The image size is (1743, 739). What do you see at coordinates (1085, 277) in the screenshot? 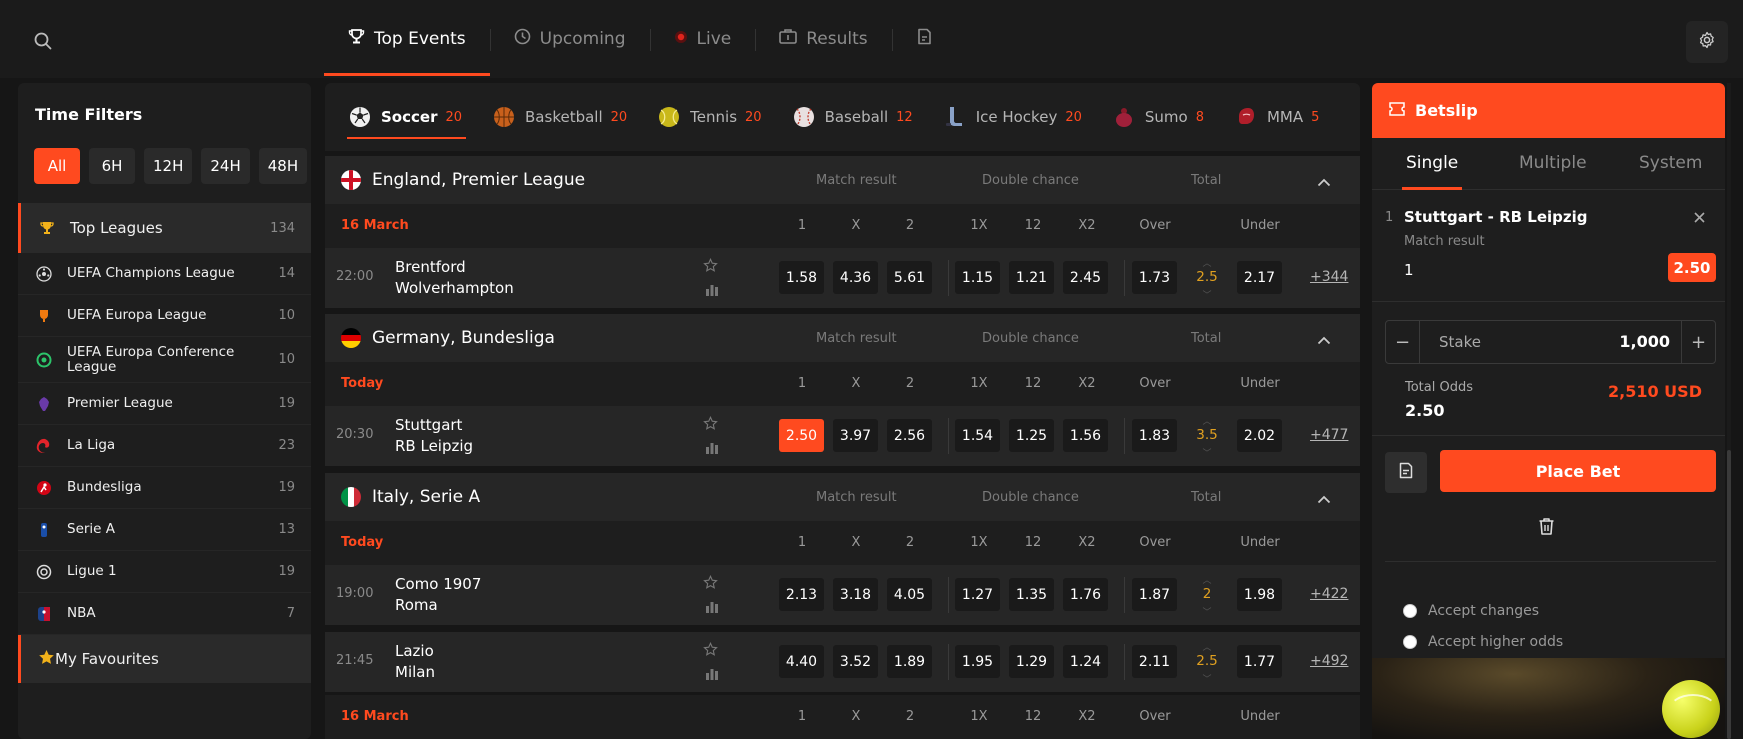
I see `odd-button: 2.45` at bounding box center [1085, 277].